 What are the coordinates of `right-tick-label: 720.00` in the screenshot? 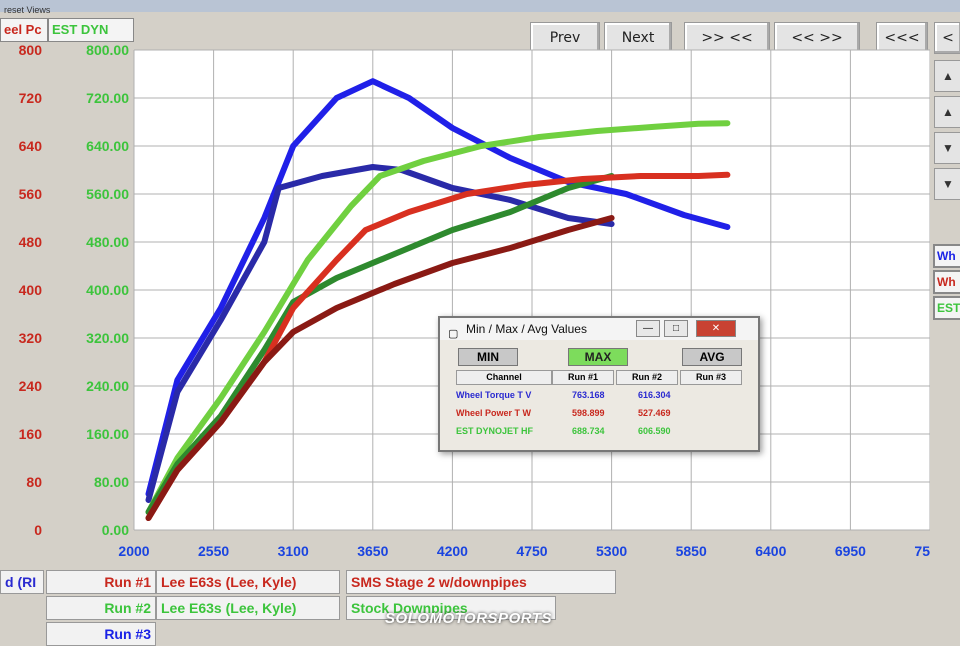 It's located at (107, 98).